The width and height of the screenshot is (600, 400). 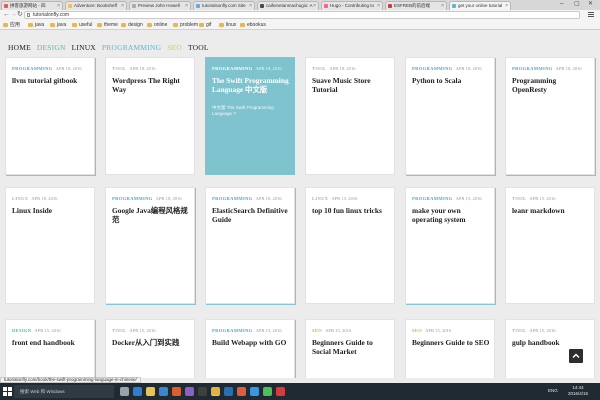 What do you see at coordinates (252, 215) in the screenshot?
I see `card-title: ElasticSearch Definitive Guide` at bounding box center [252, 215].